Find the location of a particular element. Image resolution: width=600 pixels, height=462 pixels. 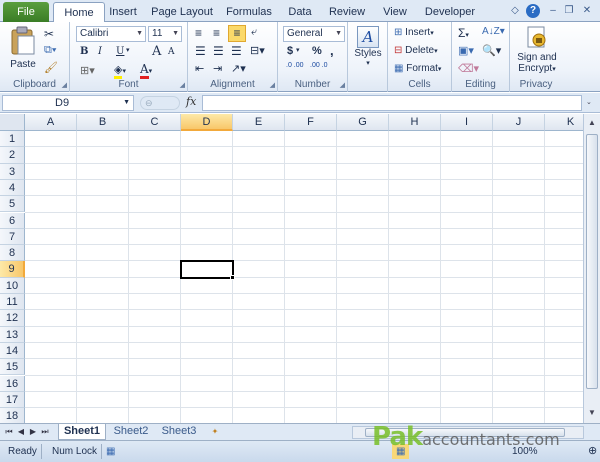

font-size-combo: 11 ▼ is located at coordinates (165, 34).